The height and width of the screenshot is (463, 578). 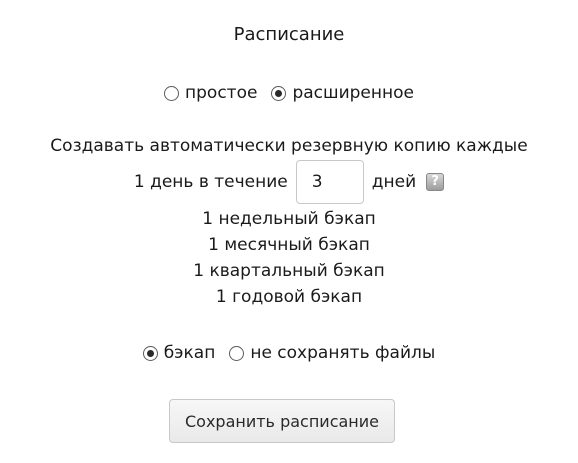 I want to click on mode-extended-radio: расширенное, so click(x=342, y=93).